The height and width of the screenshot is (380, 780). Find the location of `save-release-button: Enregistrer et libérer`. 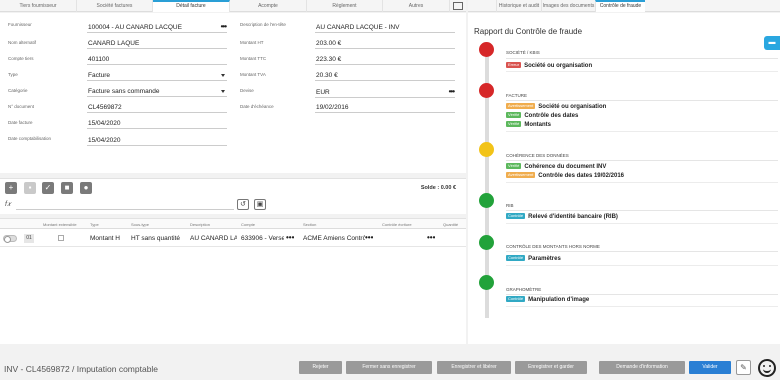

save-release-button: Enregistrer et libérer is located at coordinates (474, 367).